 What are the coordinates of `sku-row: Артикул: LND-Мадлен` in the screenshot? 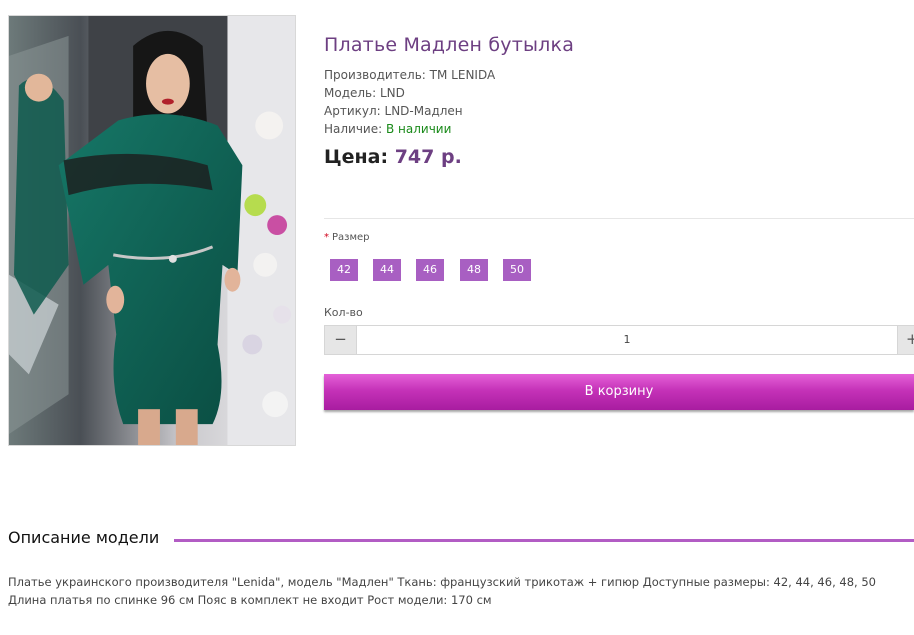 It's located at (393, 111).